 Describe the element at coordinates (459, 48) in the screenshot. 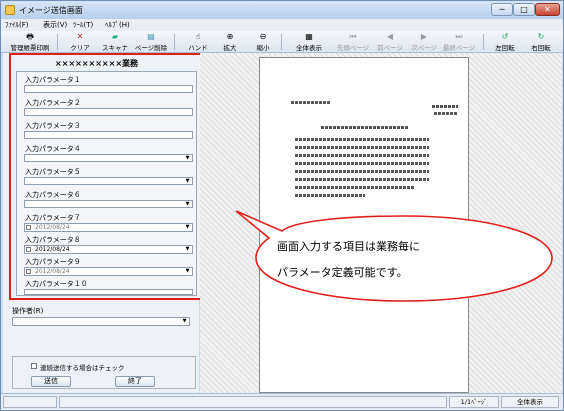

I see `last-page-label: 最終ページ` at that location.